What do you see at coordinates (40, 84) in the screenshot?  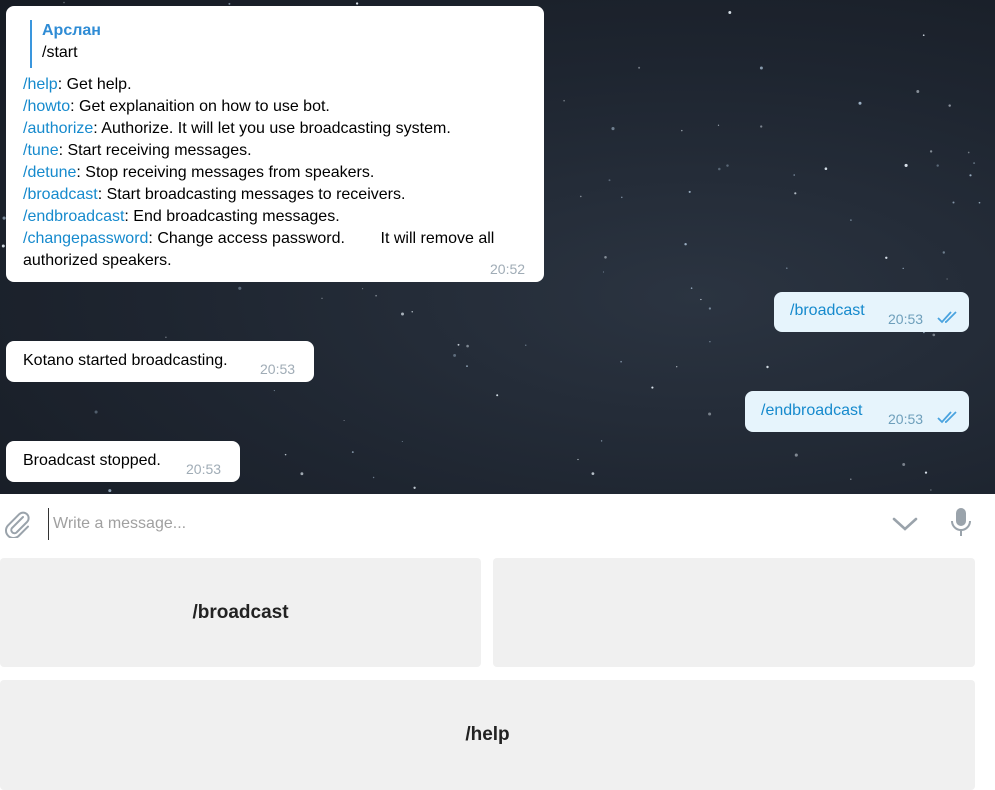 I see `command-link-help: /help` at bounding box center [40, 84].